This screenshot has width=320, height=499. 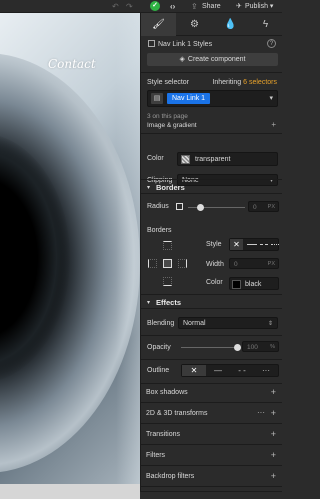 I want to click on box-shadows-row: Box shadows +, so click(x=211, y=393).